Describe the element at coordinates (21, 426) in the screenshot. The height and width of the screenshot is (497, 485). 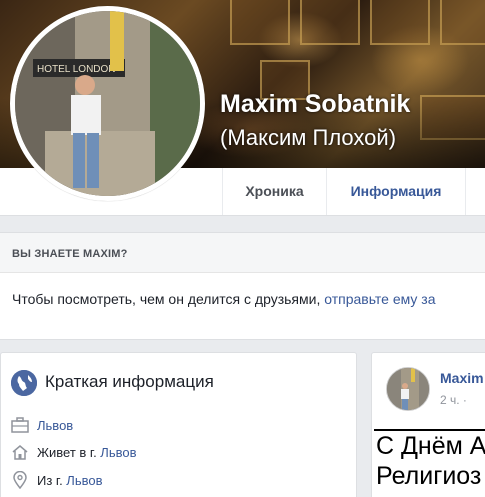
I see `briefcase-icon` at that location.